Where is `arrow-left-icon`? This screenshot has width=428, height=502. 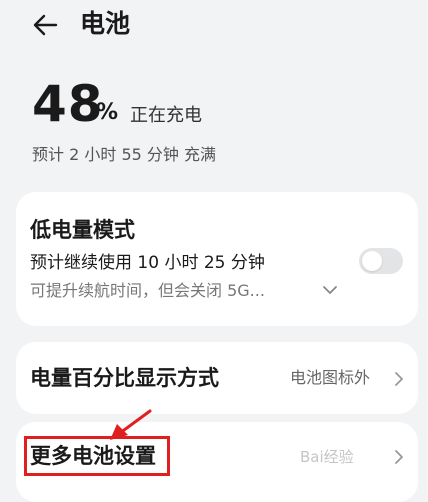
arrow-left-icon is located at coordinates (48, 25).